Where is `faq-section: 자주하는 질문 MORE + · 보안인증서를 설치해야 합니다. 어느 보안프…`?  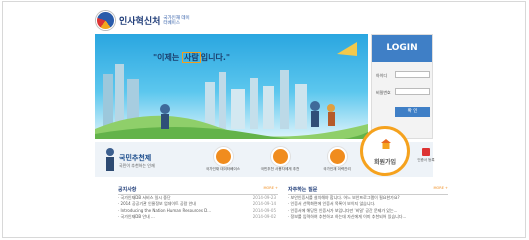
faq-section: 자주하는 질문 MORE + · 보안인증서를 설치해야 합니다. 어느 보안프… is located at coordinates (368, 203).